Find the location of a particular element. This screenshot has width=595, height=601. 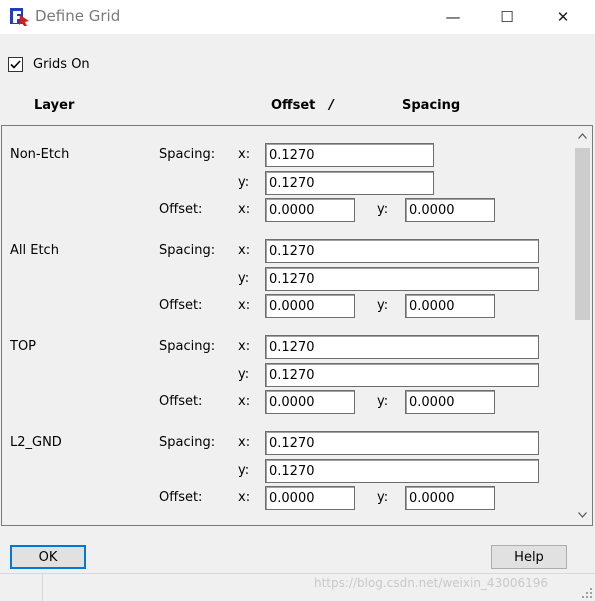

watermark-text: https://blog.csdn.net/weixin_43006196 is located at coordinates (431, 583).